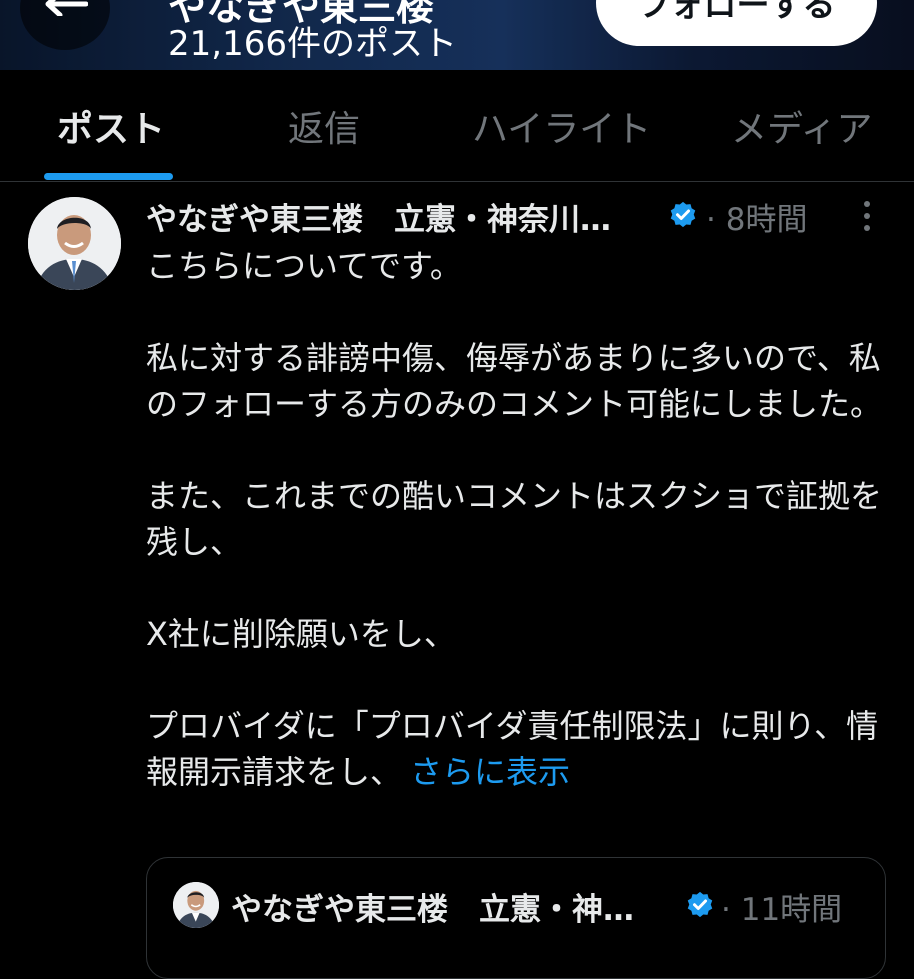  What do you see at coordinates (66, 8) in the screenshot?
I see `arrow-left-icon` at bounding box center [66, 8].